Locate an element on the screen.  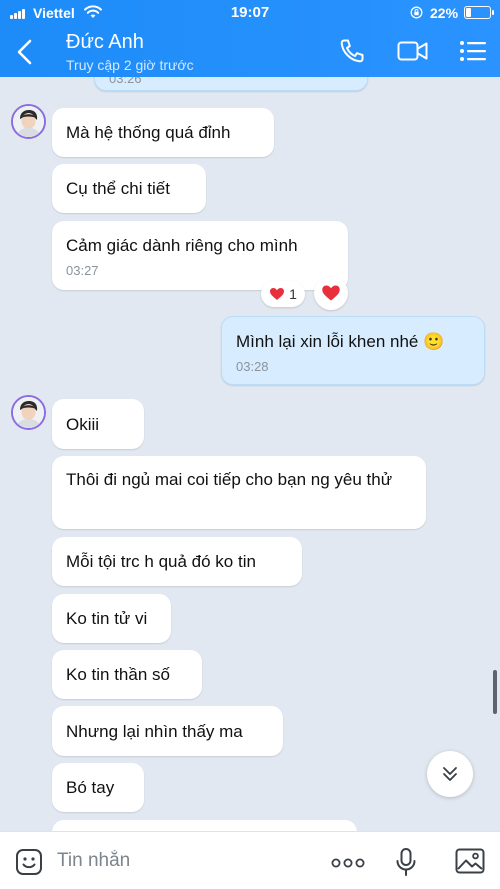
more-icon is located at coordinates (348, 863).